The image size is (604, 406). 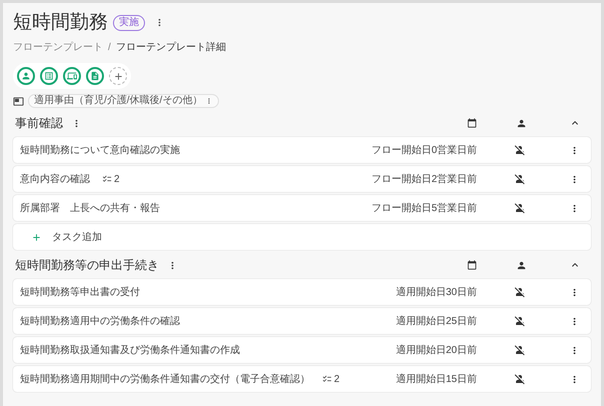 What do you see at coordinates (100, 151) in the screenshot?
I see `task-title: 短時間勤務について意向確認の実施` at bounding box center [100, 151].